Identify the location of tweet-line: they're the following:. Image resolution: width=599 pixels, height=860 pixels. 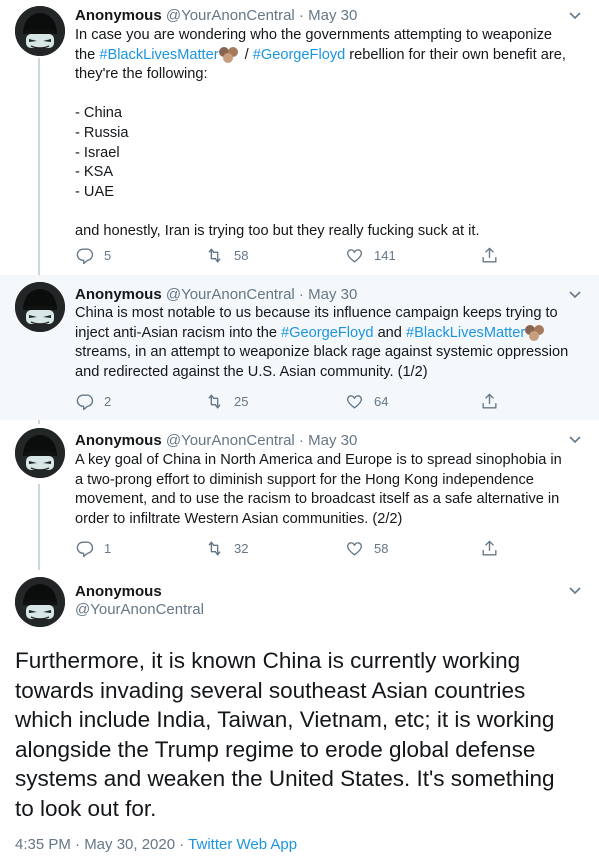
(141, 74).